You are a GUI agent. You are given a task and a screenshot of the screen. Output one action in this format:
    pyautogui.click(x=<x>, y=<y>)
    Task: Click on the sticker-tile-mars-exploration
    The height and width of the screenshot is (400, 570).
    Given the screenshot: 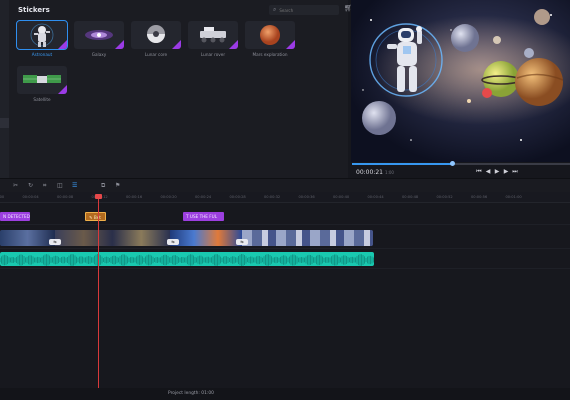 What is the action you would take?
    pyautogui.click(x=270, y=35)
    